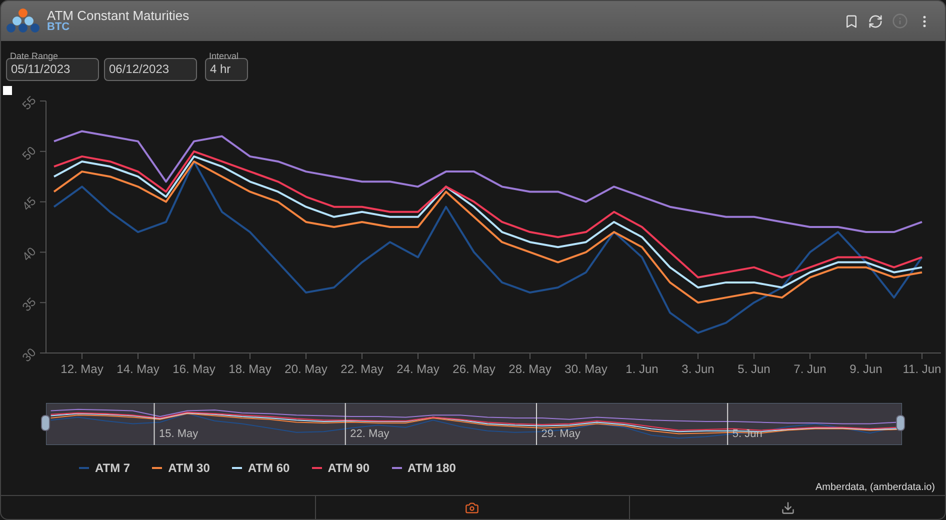  I want to click on date-field: 4 hr, so click(226, 69).